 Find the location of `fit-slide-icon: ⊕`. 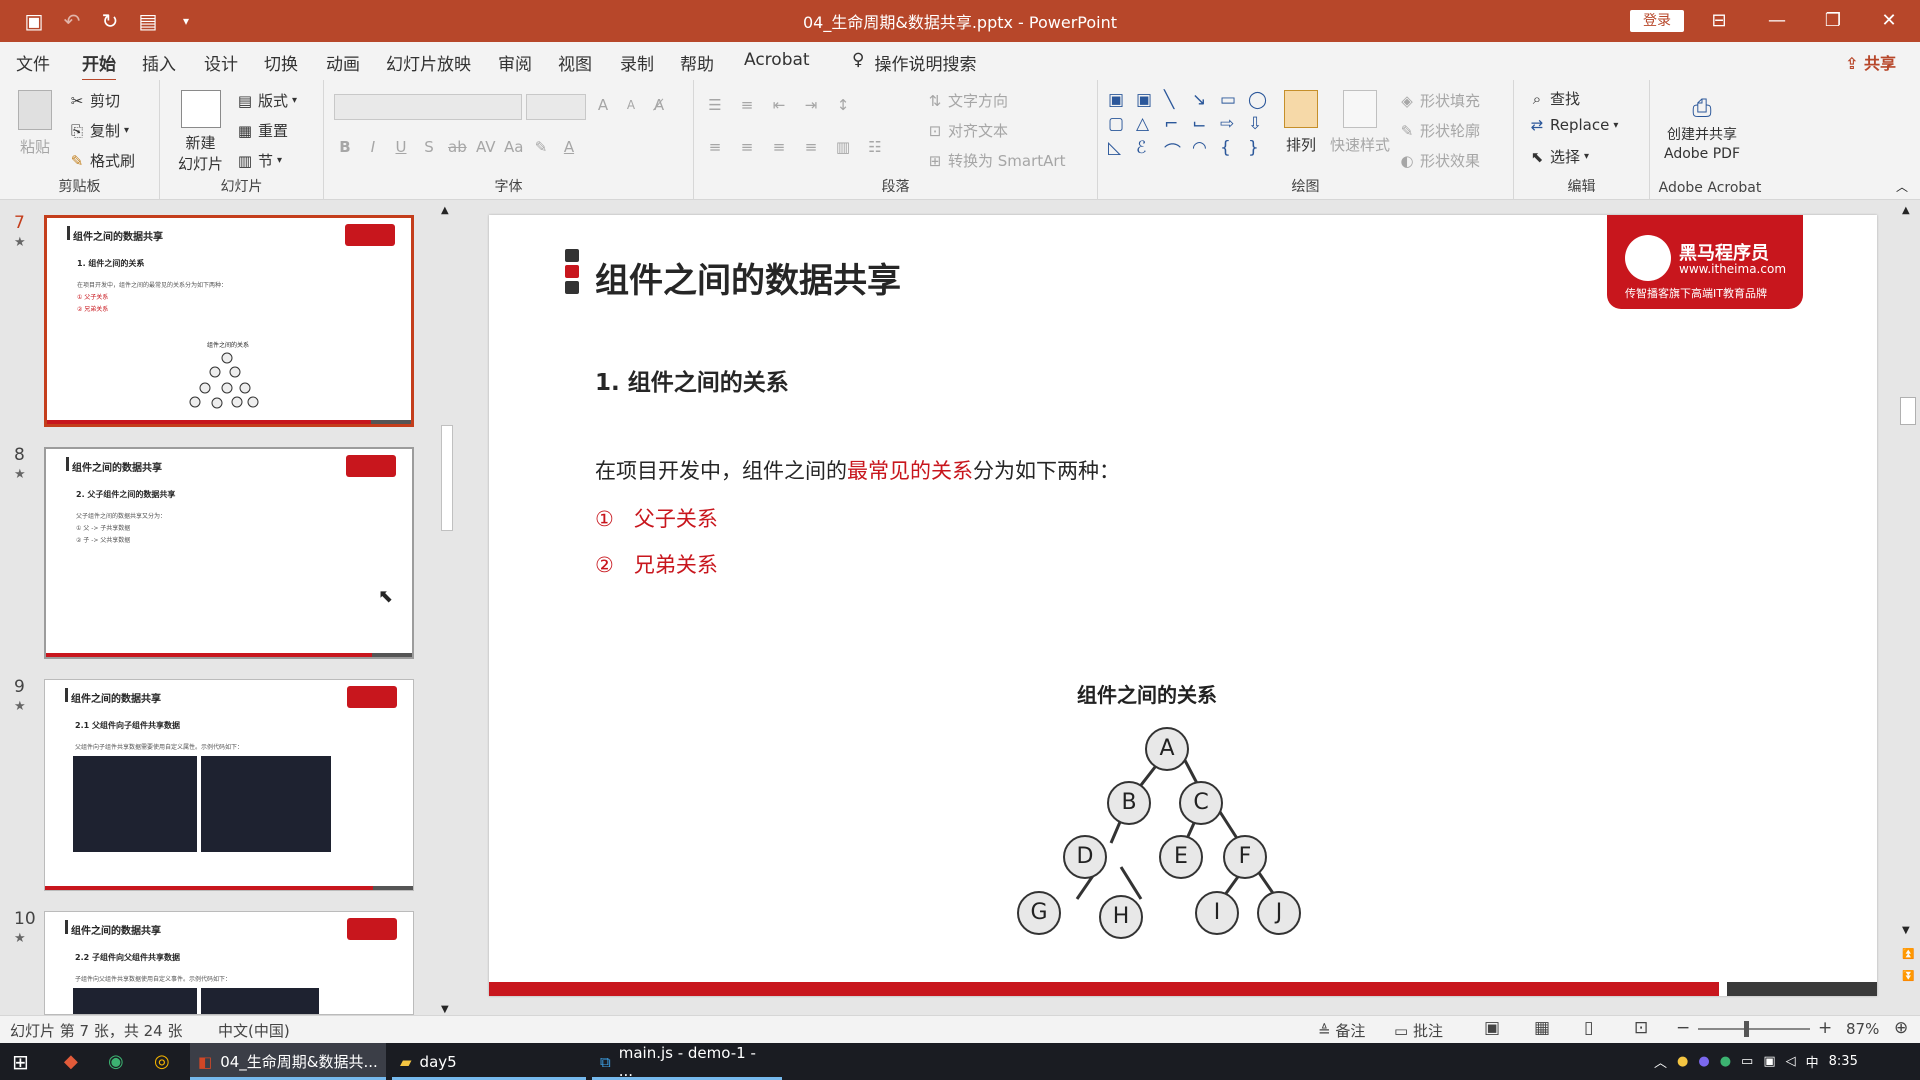

fit-slide-icon: ⊕ is located at coordinates (1901, 1028).